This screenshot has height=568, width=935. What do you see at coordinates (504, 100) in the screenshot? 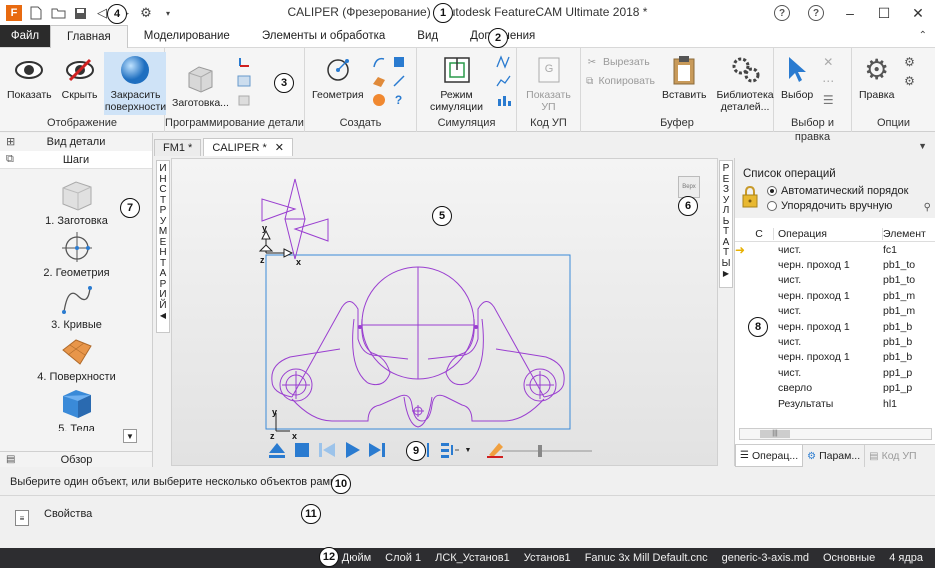
I see `bars-icon` at bounding box center [504, 100].